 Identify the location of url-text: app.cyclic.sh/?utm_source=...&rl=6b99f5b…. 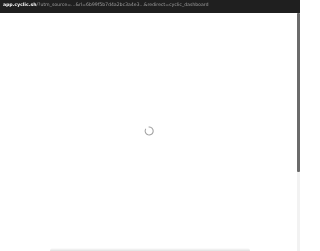
(106, 6).